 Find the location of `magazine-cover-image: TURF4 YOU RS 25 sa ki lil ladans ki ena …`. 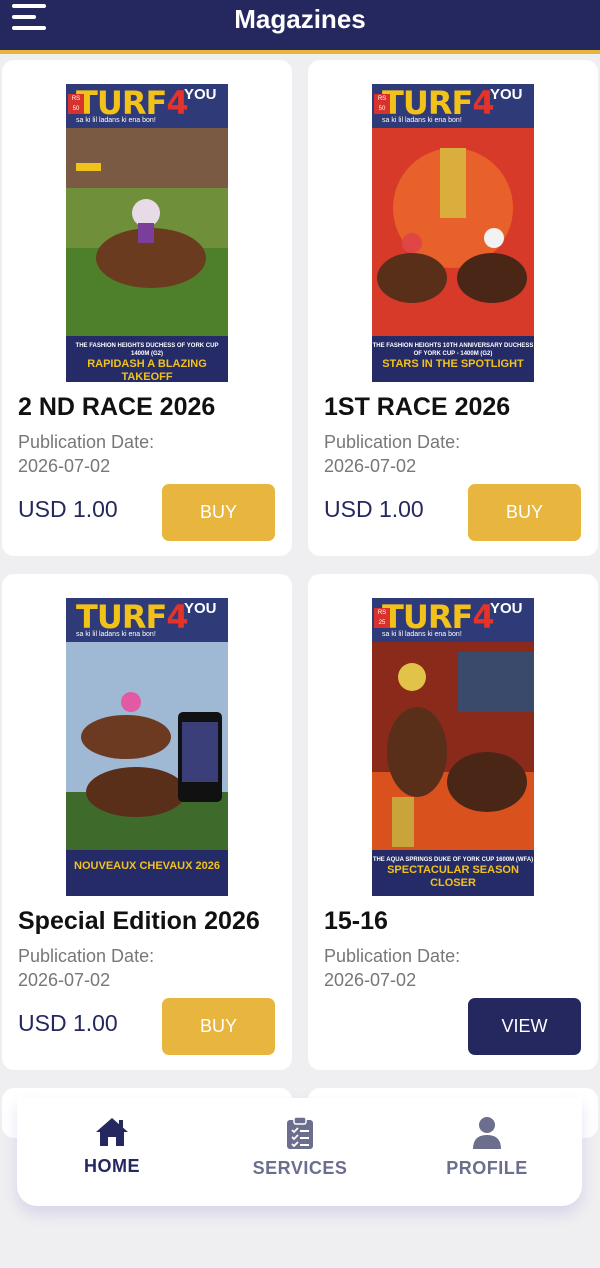

magazine-cover-image: TURF4 YOU RS 25 sa ki lil ladans ki ena … is located at coordinates (453, 747).